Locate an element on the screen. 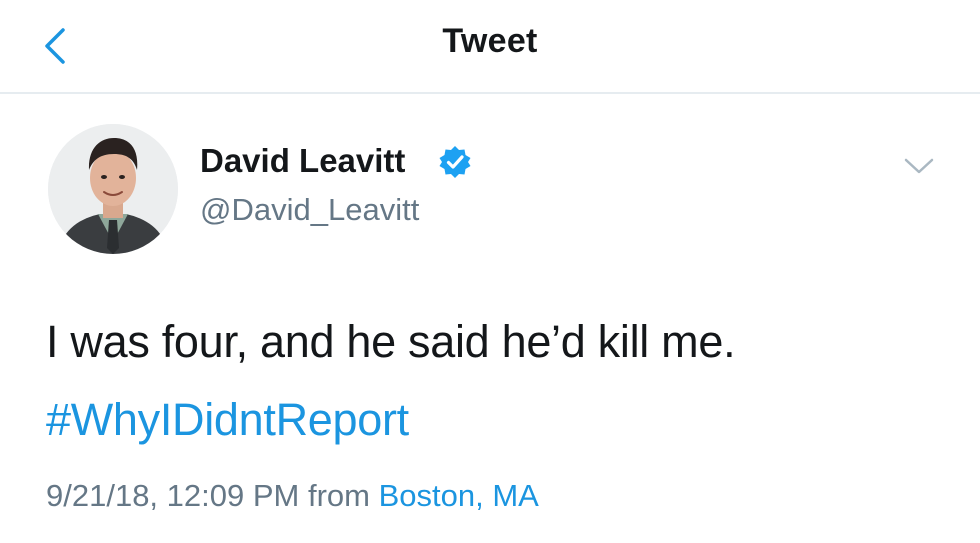 This screenshot has height=543, width=980. author-name: David Leavitt is located at coordinates (302, 161).